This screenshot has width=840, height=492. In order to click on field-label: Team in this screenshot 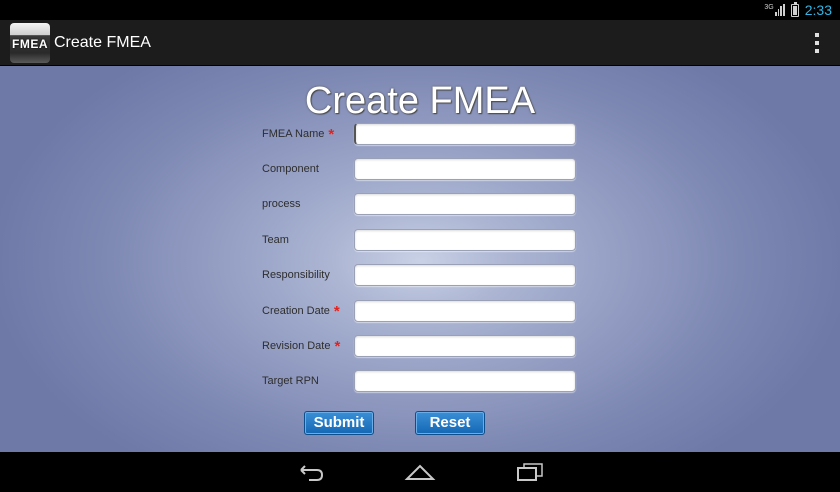, I will do `click(275, 240)`.